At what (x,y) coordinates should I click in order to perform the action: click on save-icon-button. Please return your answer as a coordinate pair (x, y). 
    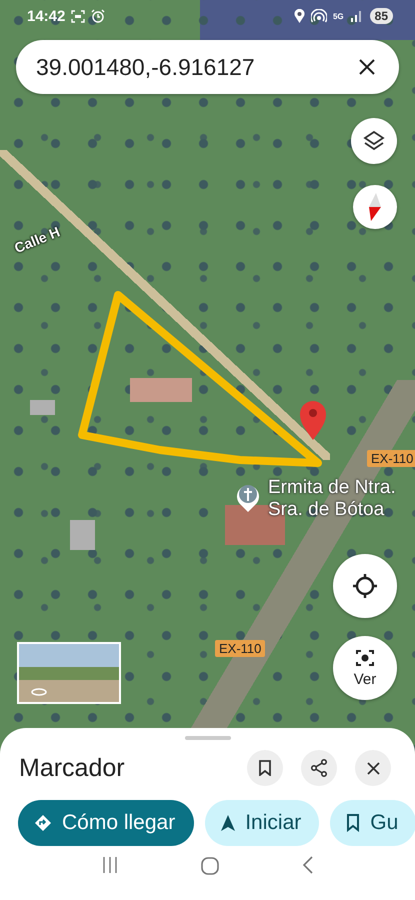
    Looking at the image, I should click on (265, 768).